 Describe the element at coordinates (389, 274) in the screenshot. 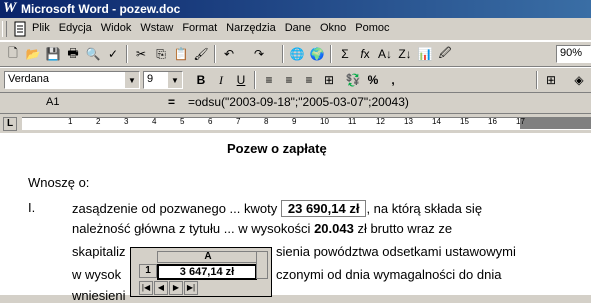

I see `text-line-4b: czonymi od dnia wymagalności do dnia` at that location.